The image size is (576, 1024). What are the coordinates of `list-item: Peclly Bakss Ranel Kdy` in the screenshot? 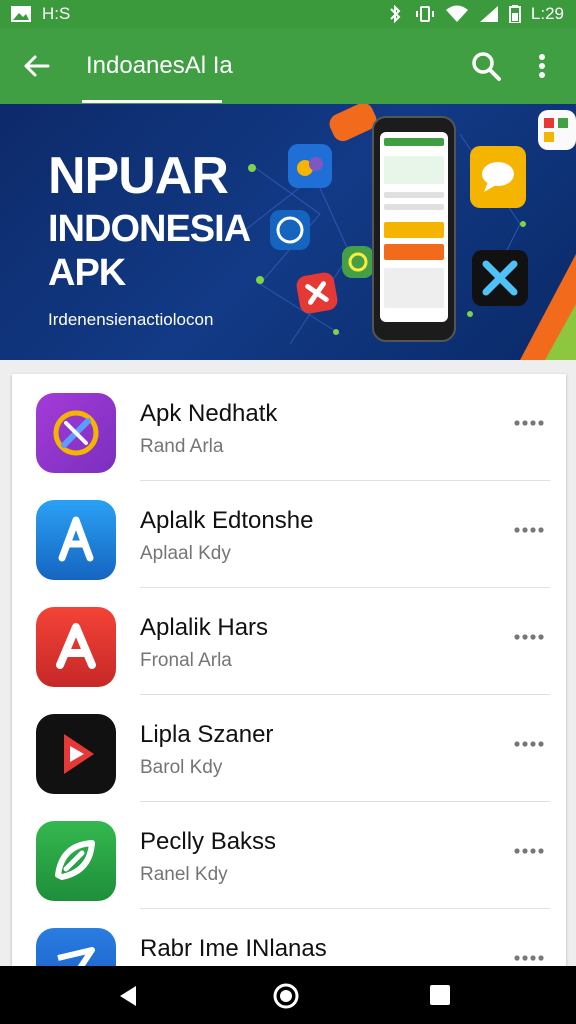 It's located at (289, 855).